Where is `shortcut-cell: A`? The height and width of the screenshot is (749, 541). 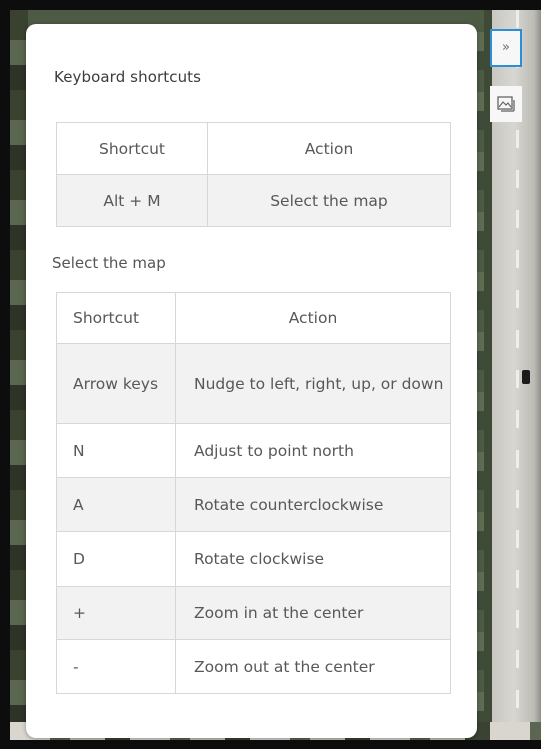
shortcut-cell: A is located at coordinates (116, 504).